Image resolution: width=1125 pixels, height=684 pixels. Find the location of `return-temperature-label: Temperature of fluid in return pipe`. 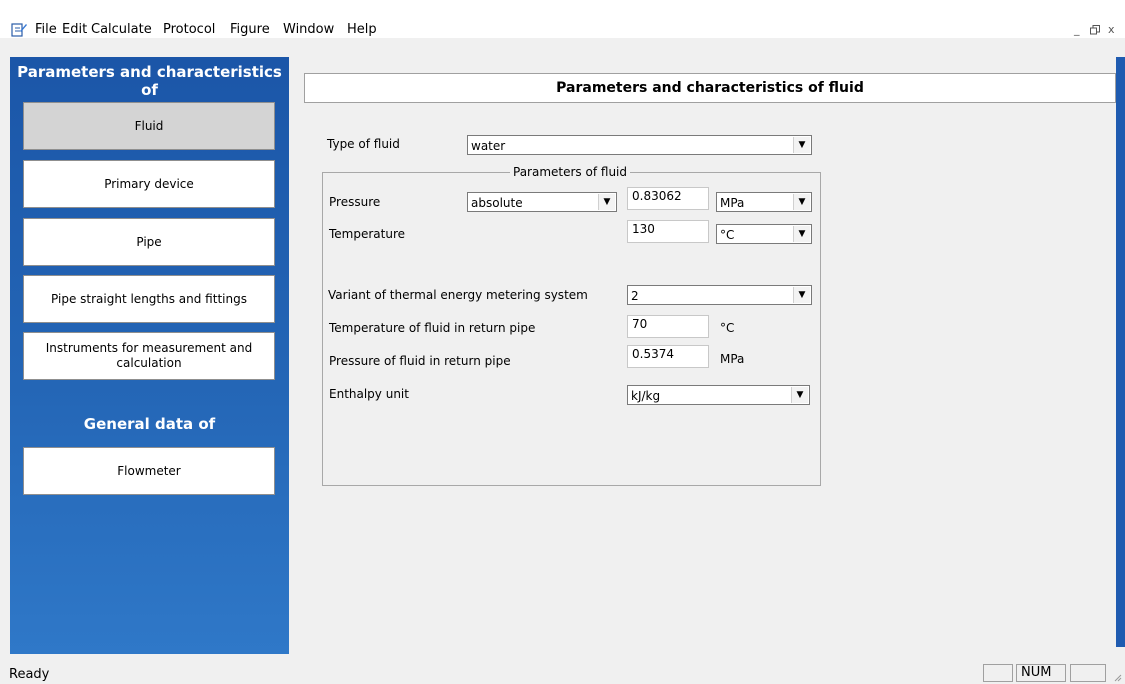

return-temperature-label: Temperature of fluid in return pipe is located at coordinates (432, 328).